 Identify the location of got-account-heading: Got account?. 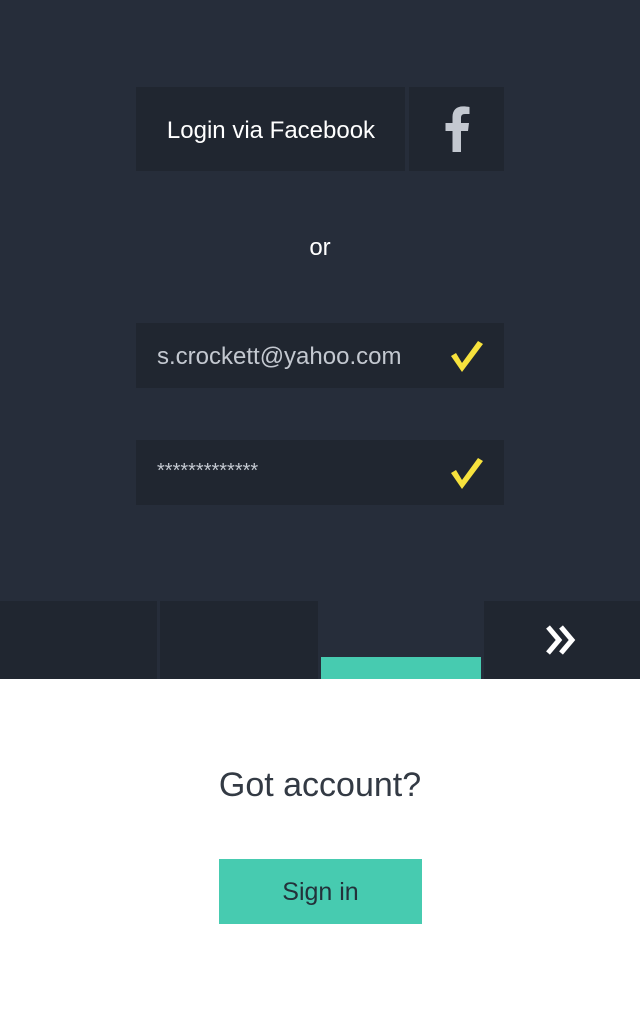
(320, 785).